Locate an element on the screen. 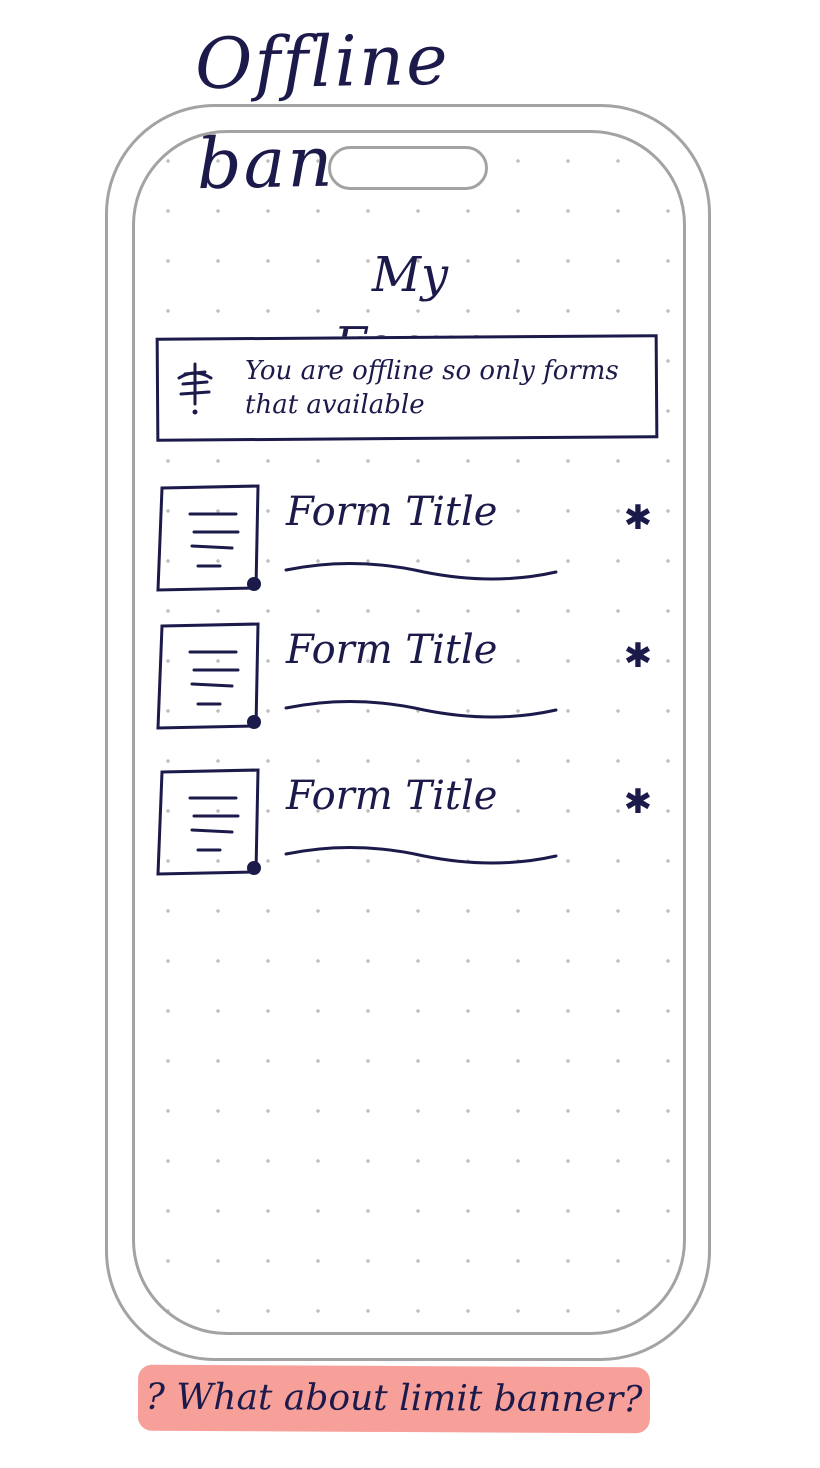 The width and height of the screenshot is (820, 1468). dynamic-island is located at coordinates (408, 168).